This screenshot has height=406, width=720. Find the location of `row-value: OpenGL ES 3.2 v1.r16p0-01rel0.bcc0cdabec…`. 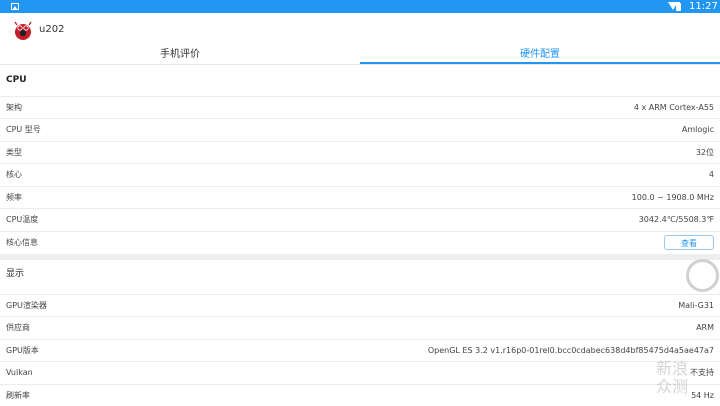

row-value: OpenGL ES 3.2 v1.r16p0-01rel0.bcc0cdabec… is located at coordinates (570, 350).